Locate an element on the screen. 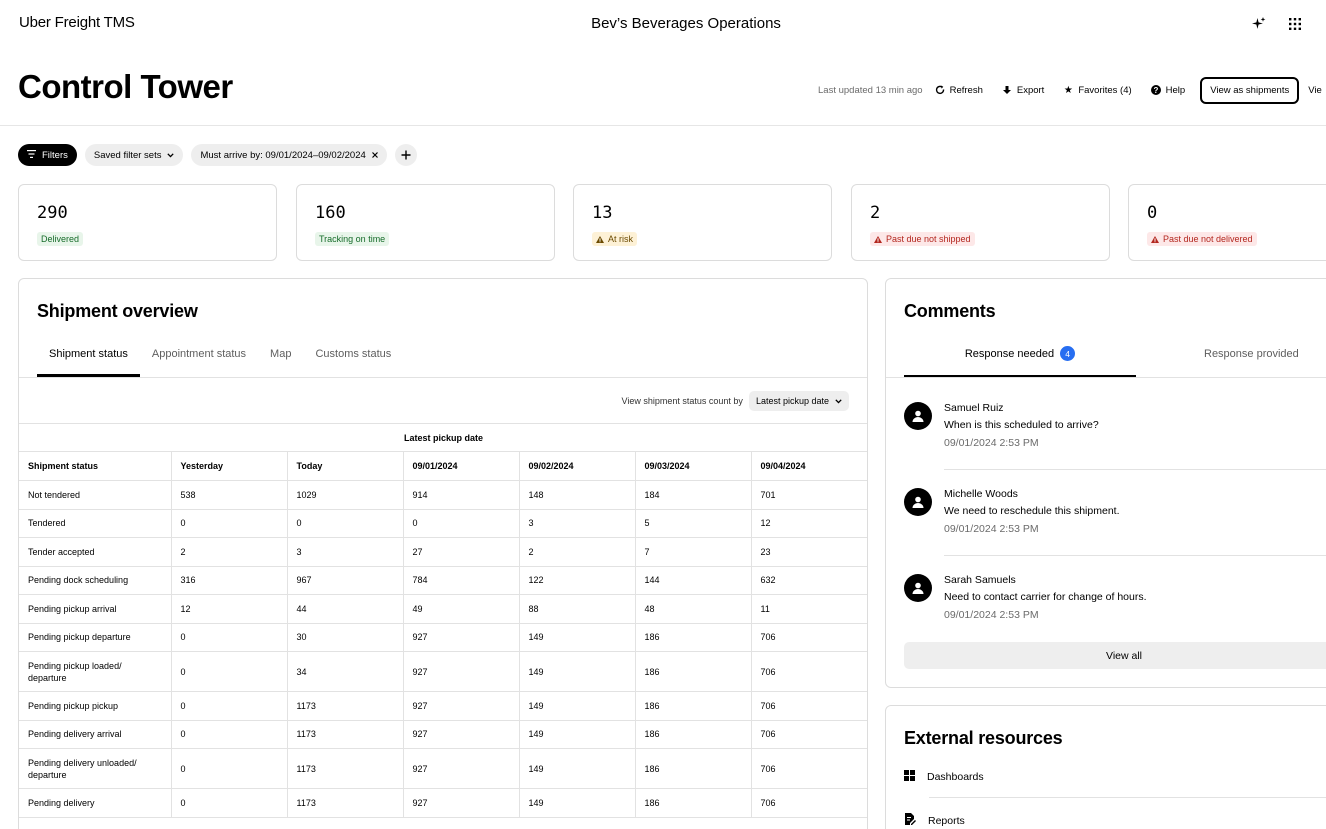  active-filter-chip: Must arrive by: 09/01/2024–09/02/2024 is located at coordinates (289, 155).